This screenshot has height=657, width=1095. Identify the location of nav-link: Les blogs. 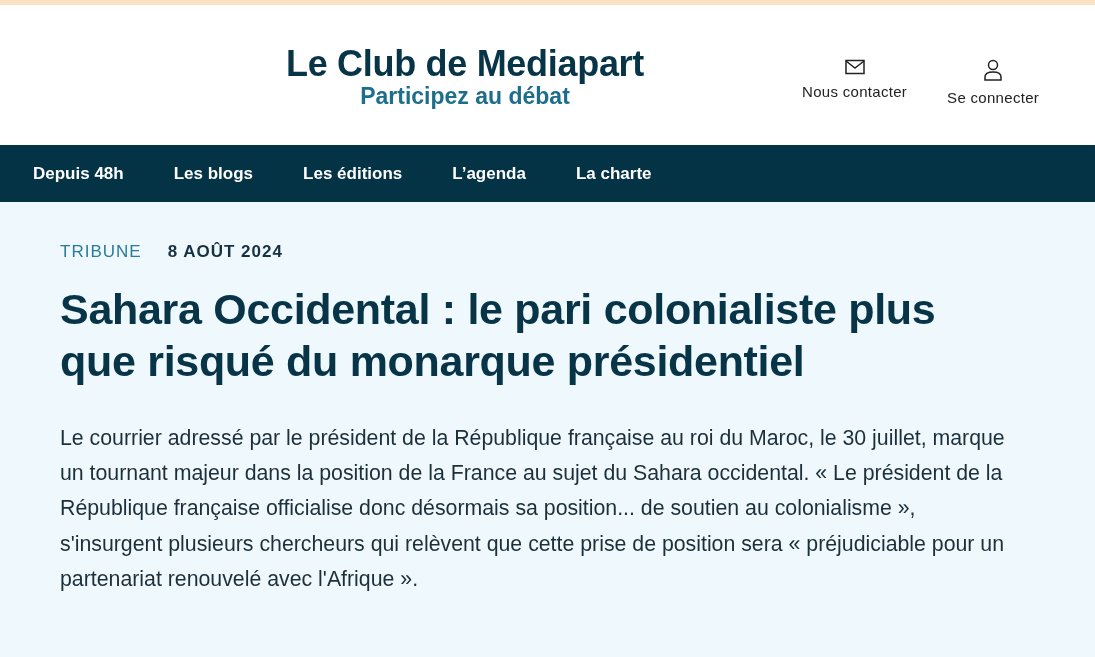
(213, 173).